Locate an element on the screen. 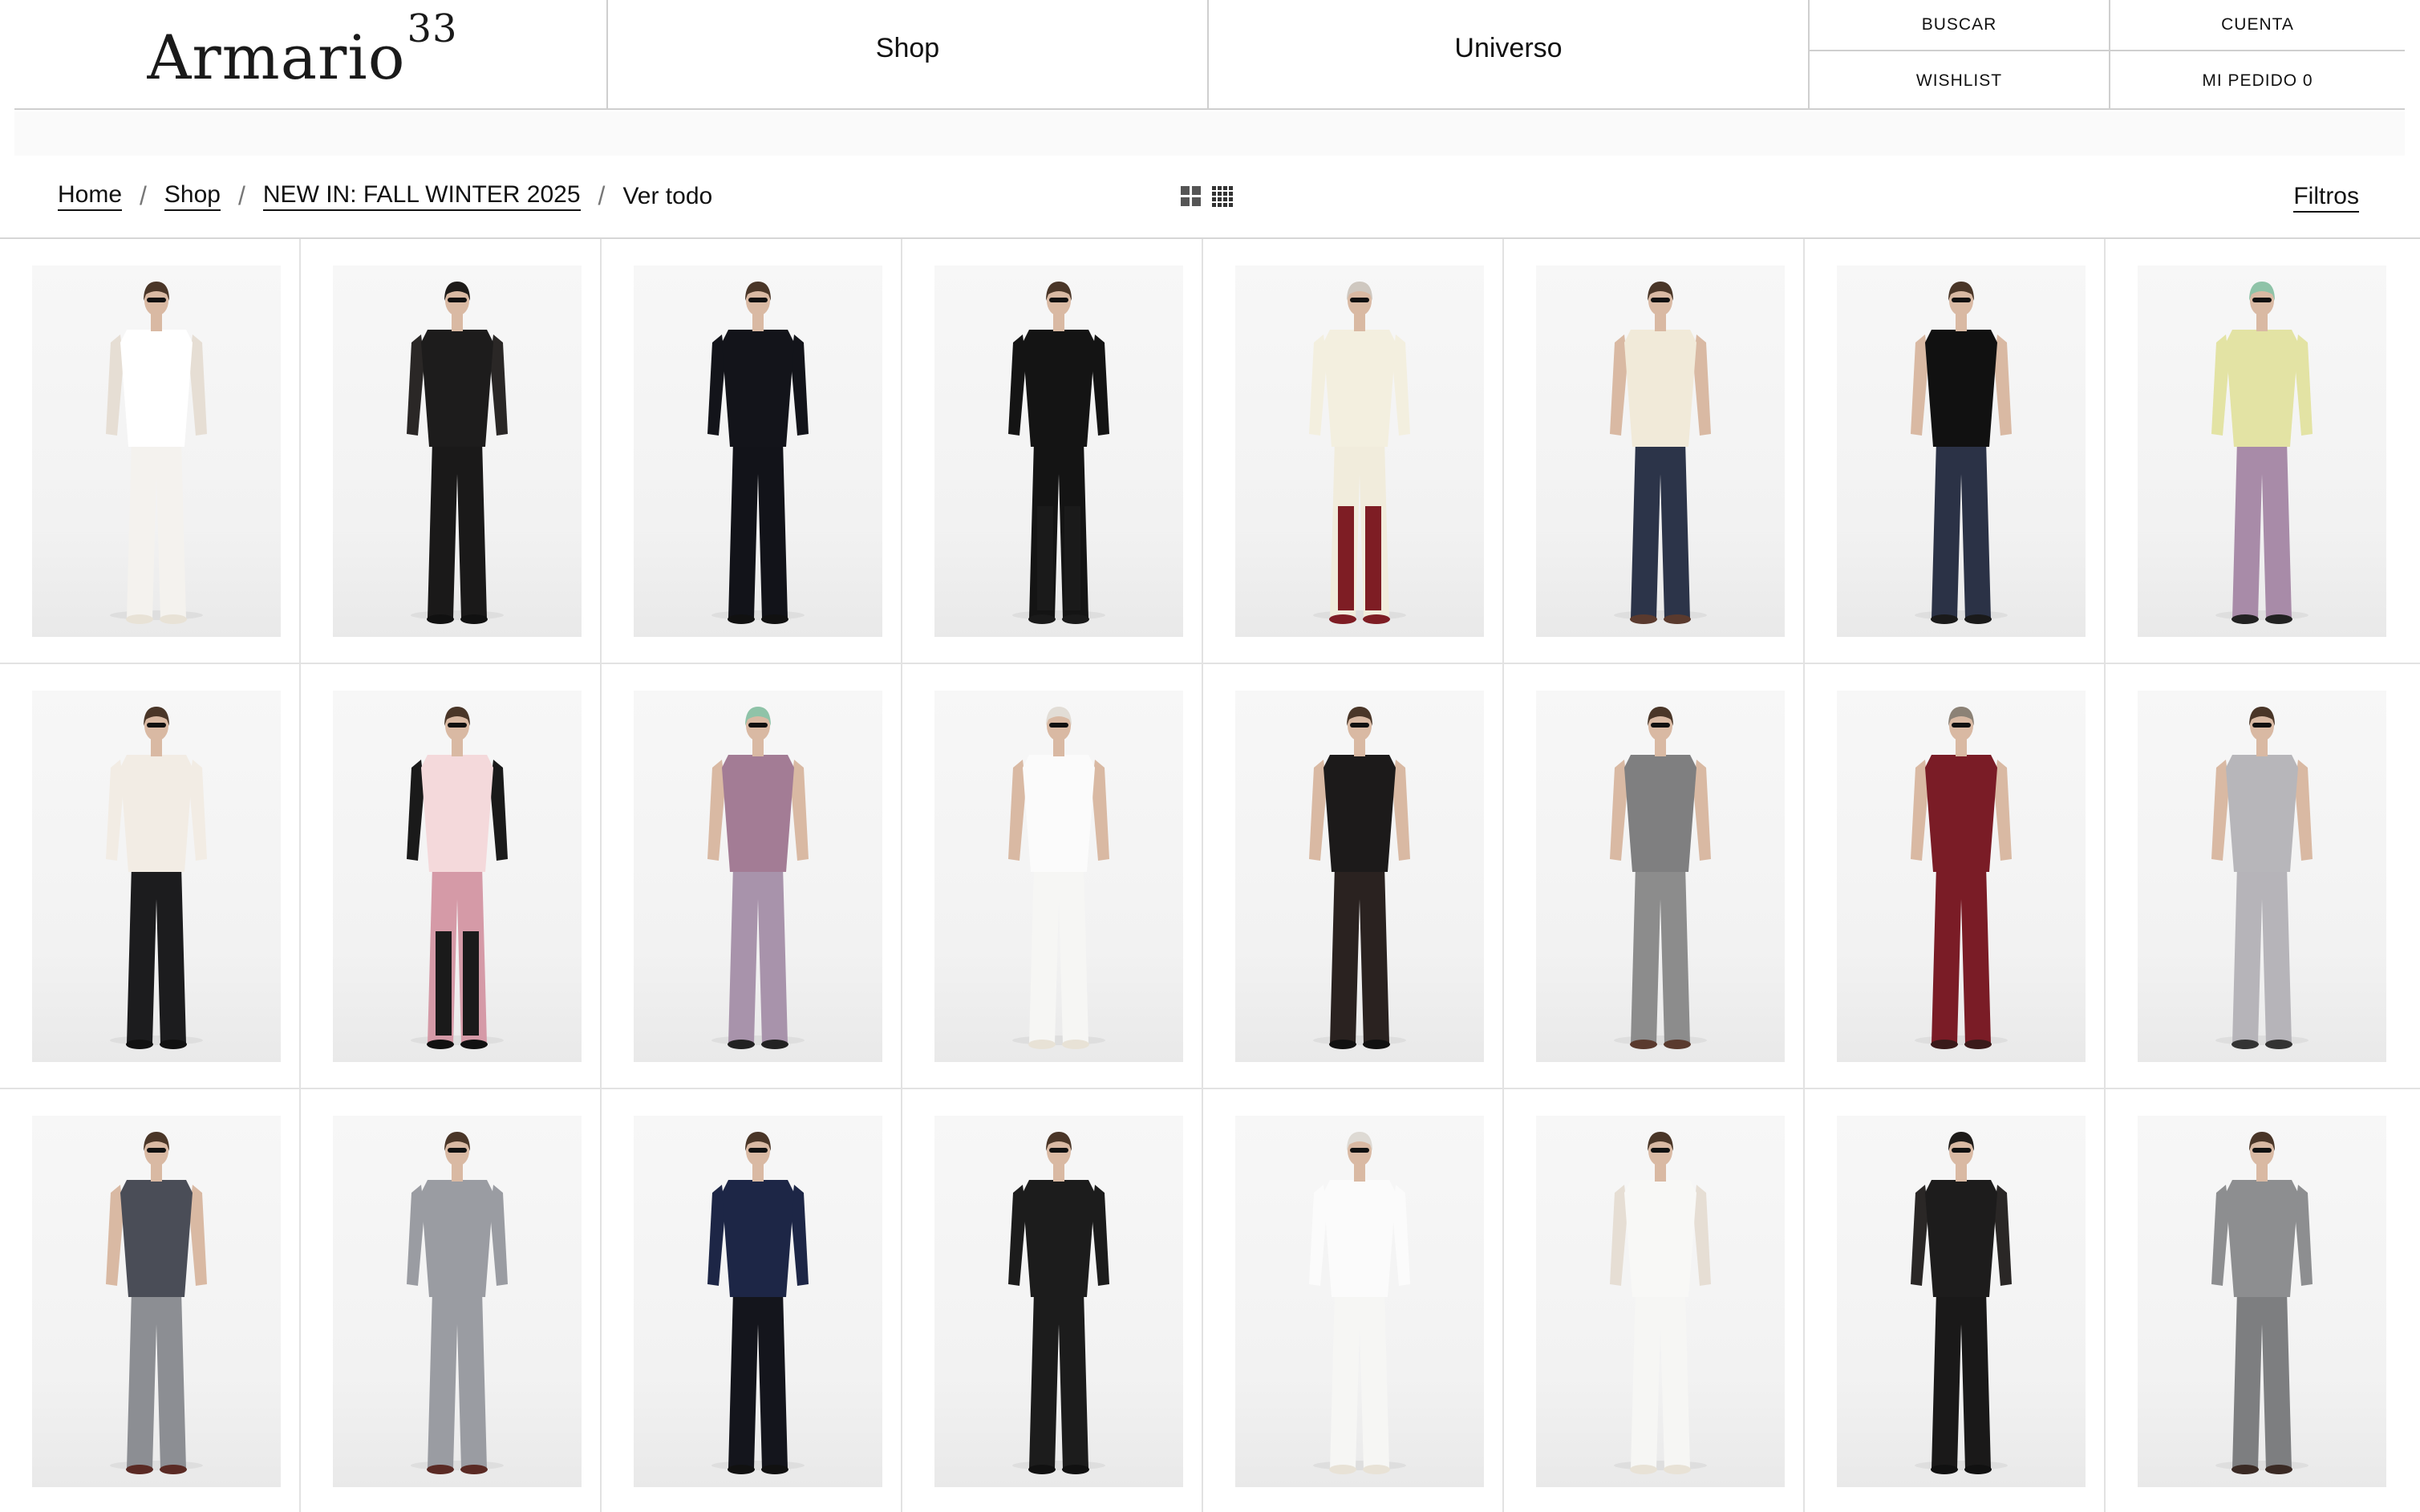  nav-universe: Universo is located at coordinates (1509, 54).